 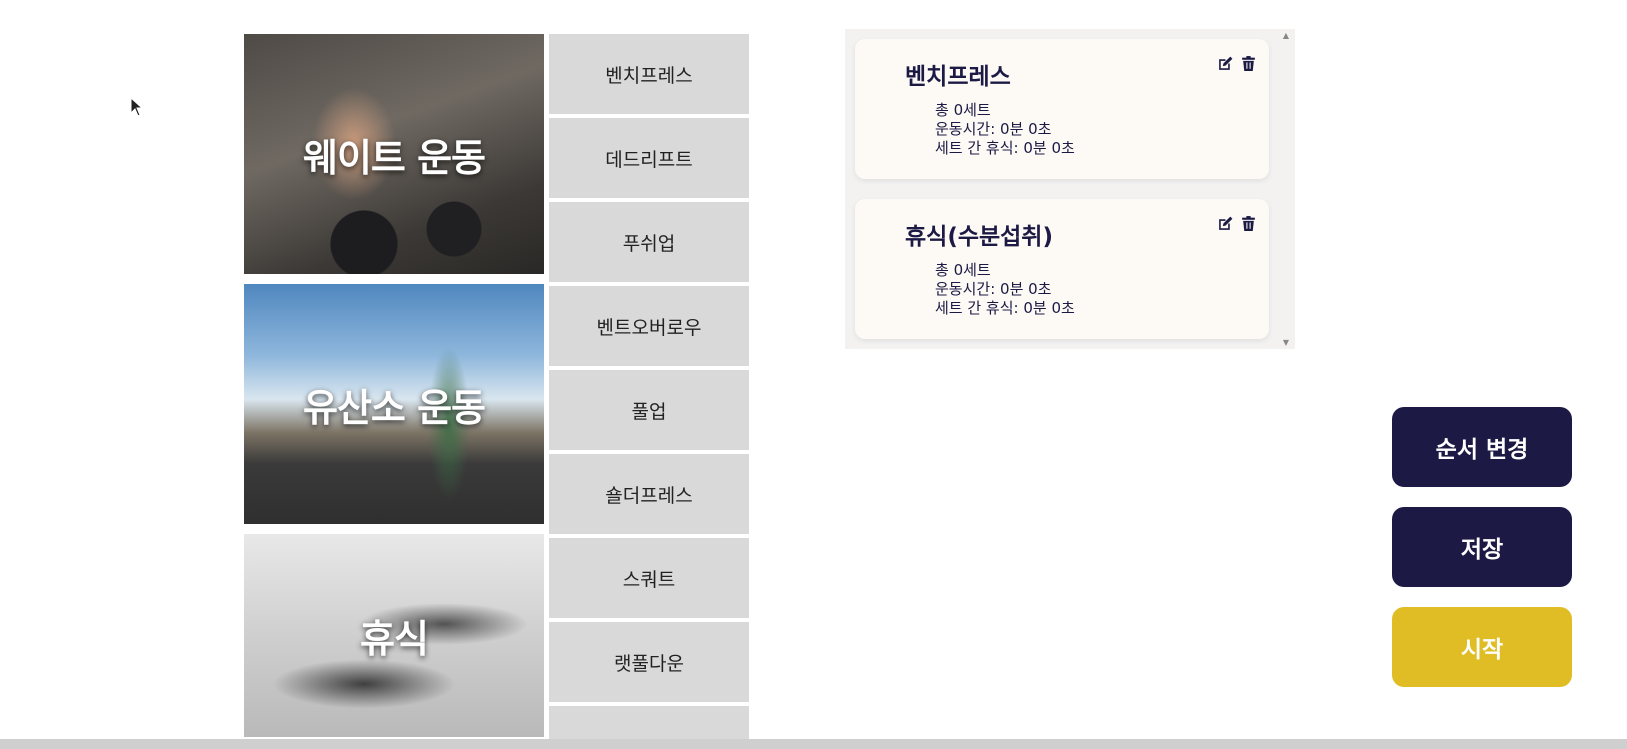 What do you see at coordinates (1286, 35) in the screenshot?
I see `scroll-up-arrow-icon: ▲` at bounding box center [1286, 35].